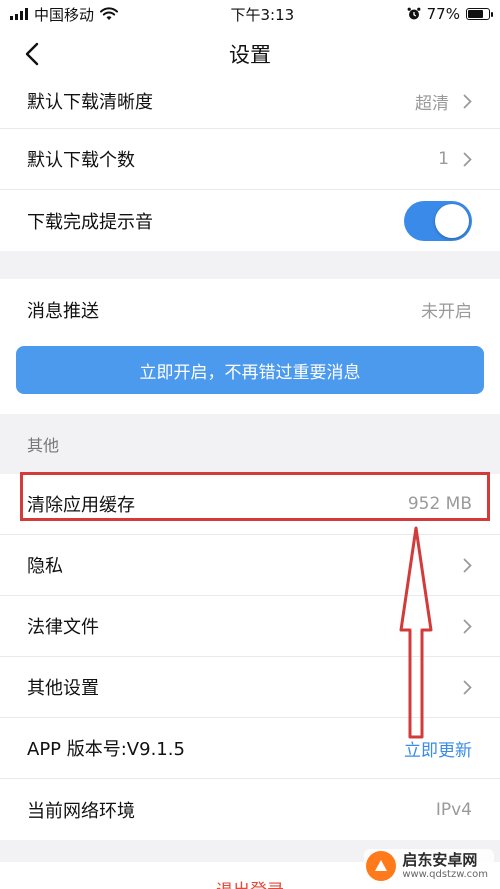 The width and height of the screenshot is (500, 889). Describe the element at coordinates (250, 370) in the screenshot. I see `enable-push-button: 立即开启，不再错过重要消息` at that location.